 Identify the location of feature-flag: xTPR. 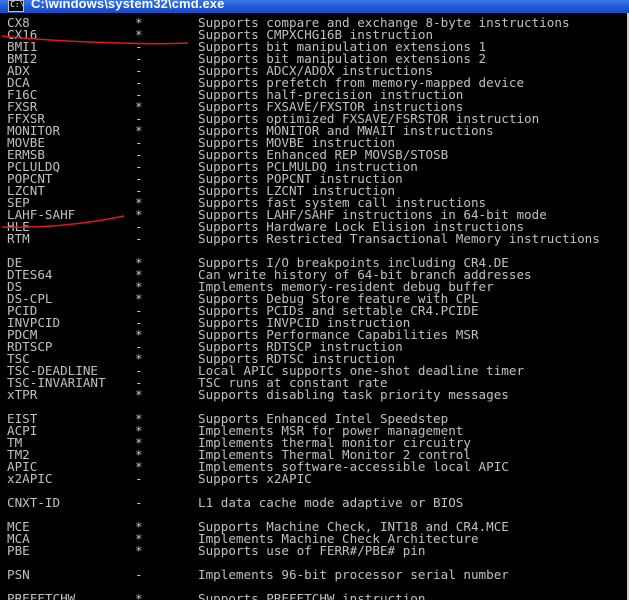
(22, 394).